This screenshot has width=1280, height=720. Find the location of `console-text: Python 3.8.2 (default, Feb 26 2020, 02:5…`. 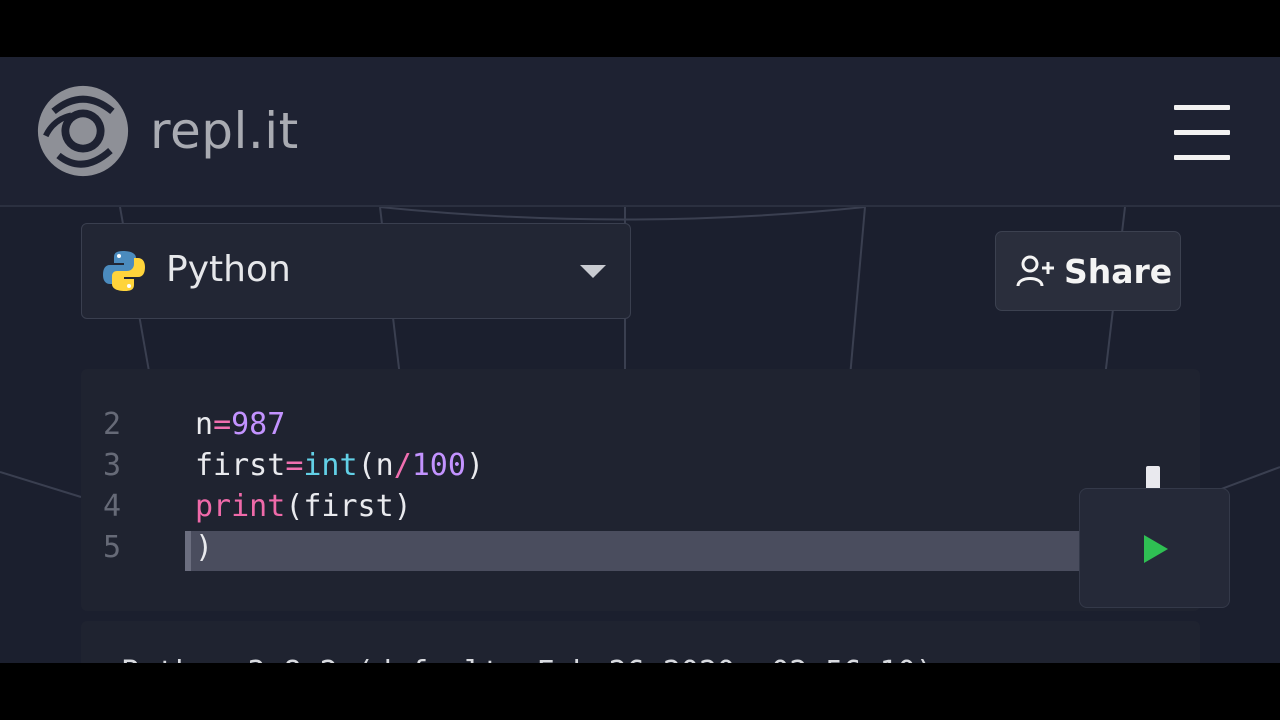

console-text: Python 3.8.2 (default, Feb 26 2020, 02:5… is located at coordinates (527, 659).